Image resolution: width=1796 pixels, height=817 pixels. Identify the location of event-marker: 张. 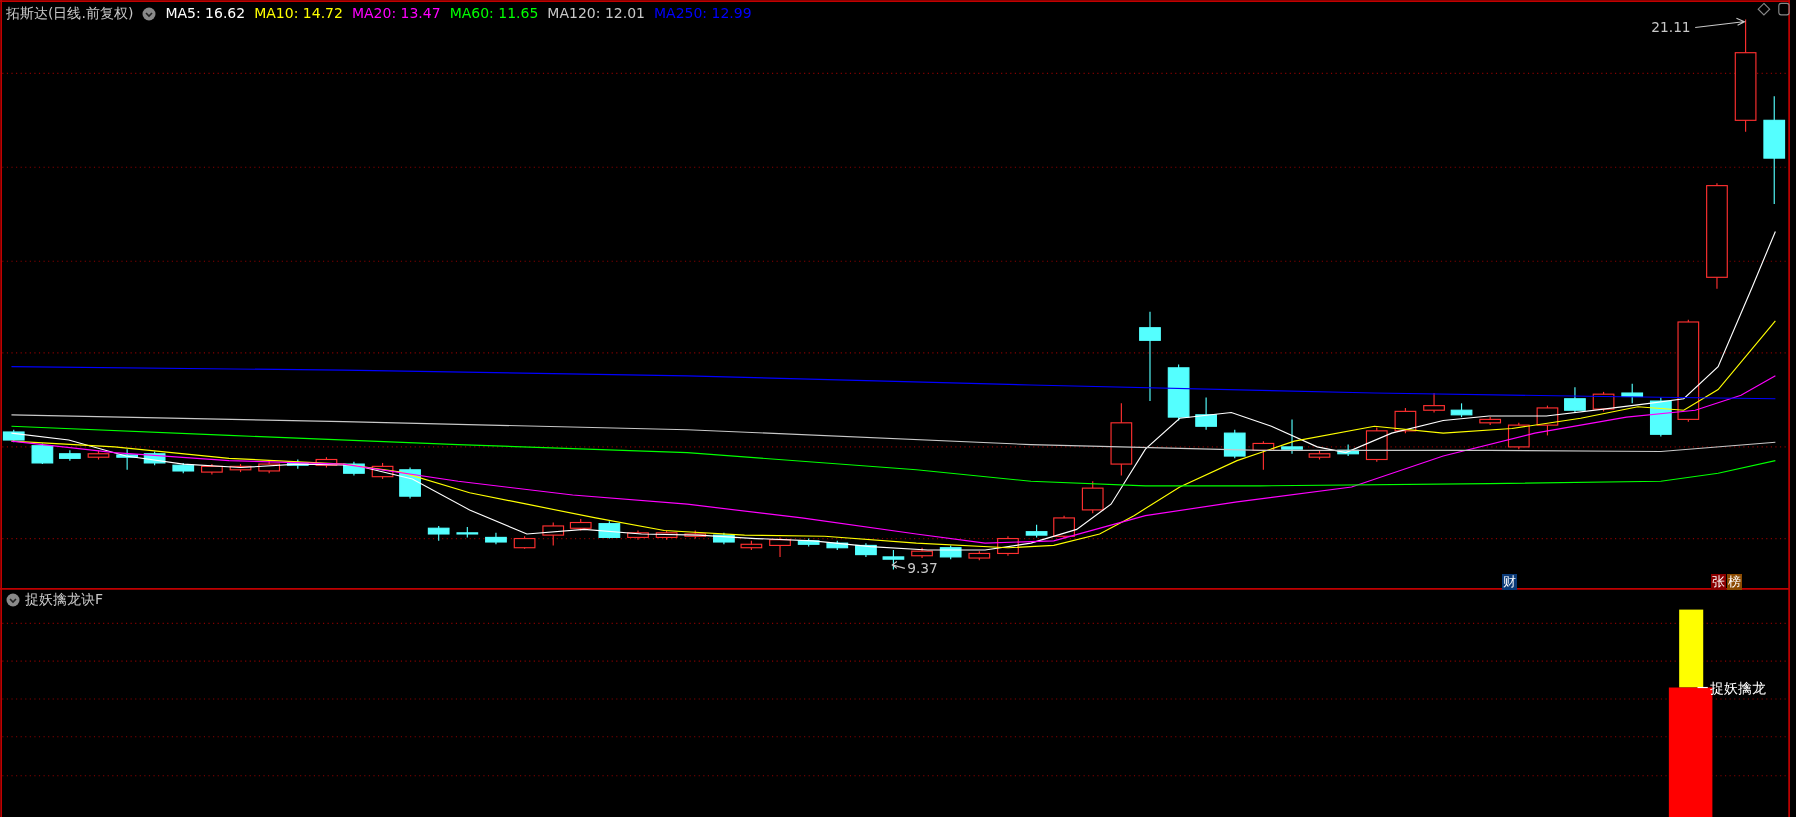
(1718, 582).